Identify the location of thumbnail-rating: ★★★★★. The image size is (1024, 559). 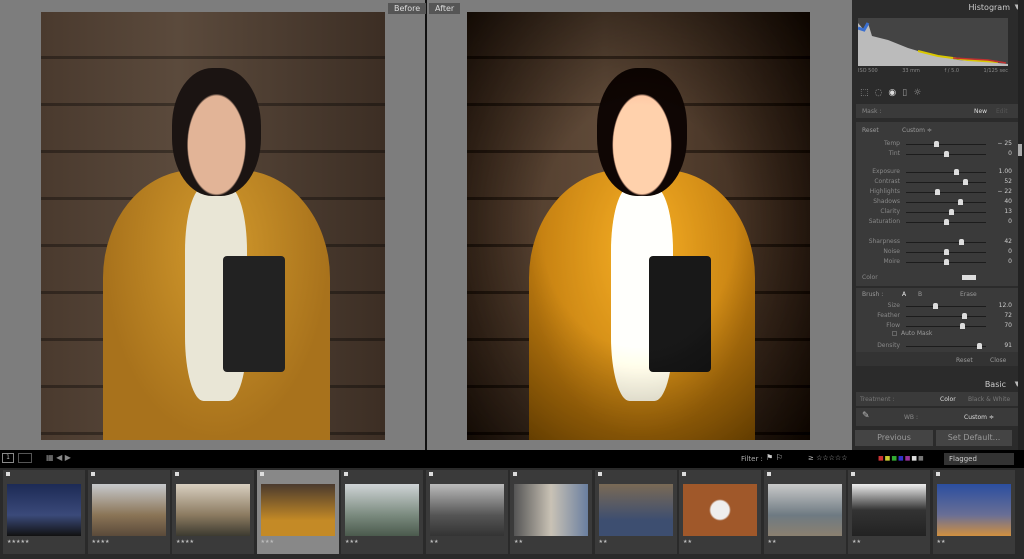
(18, 542).